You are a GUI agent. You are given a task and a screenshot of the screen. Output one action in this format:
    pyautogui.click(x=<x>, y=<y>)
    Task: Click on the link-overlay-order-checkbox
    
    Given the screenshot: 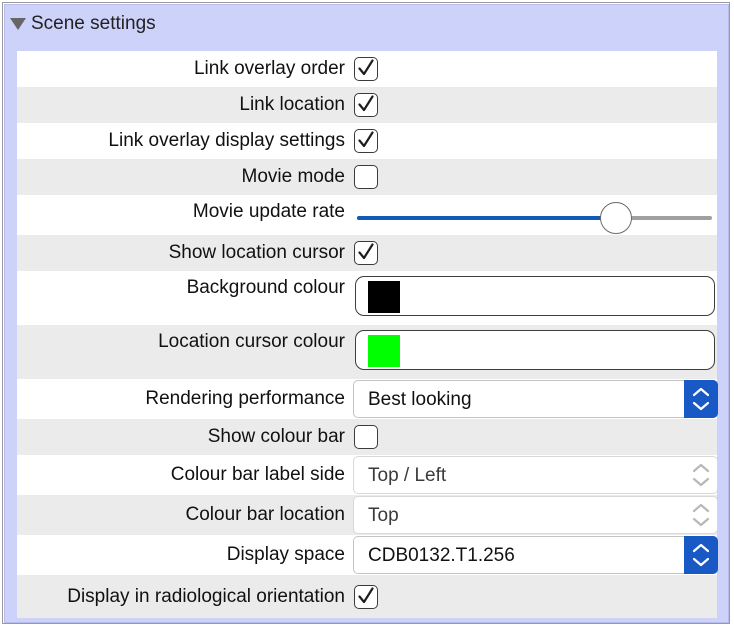 What is the action you would take?
    pyautogui.click(x=366, y=69)
    